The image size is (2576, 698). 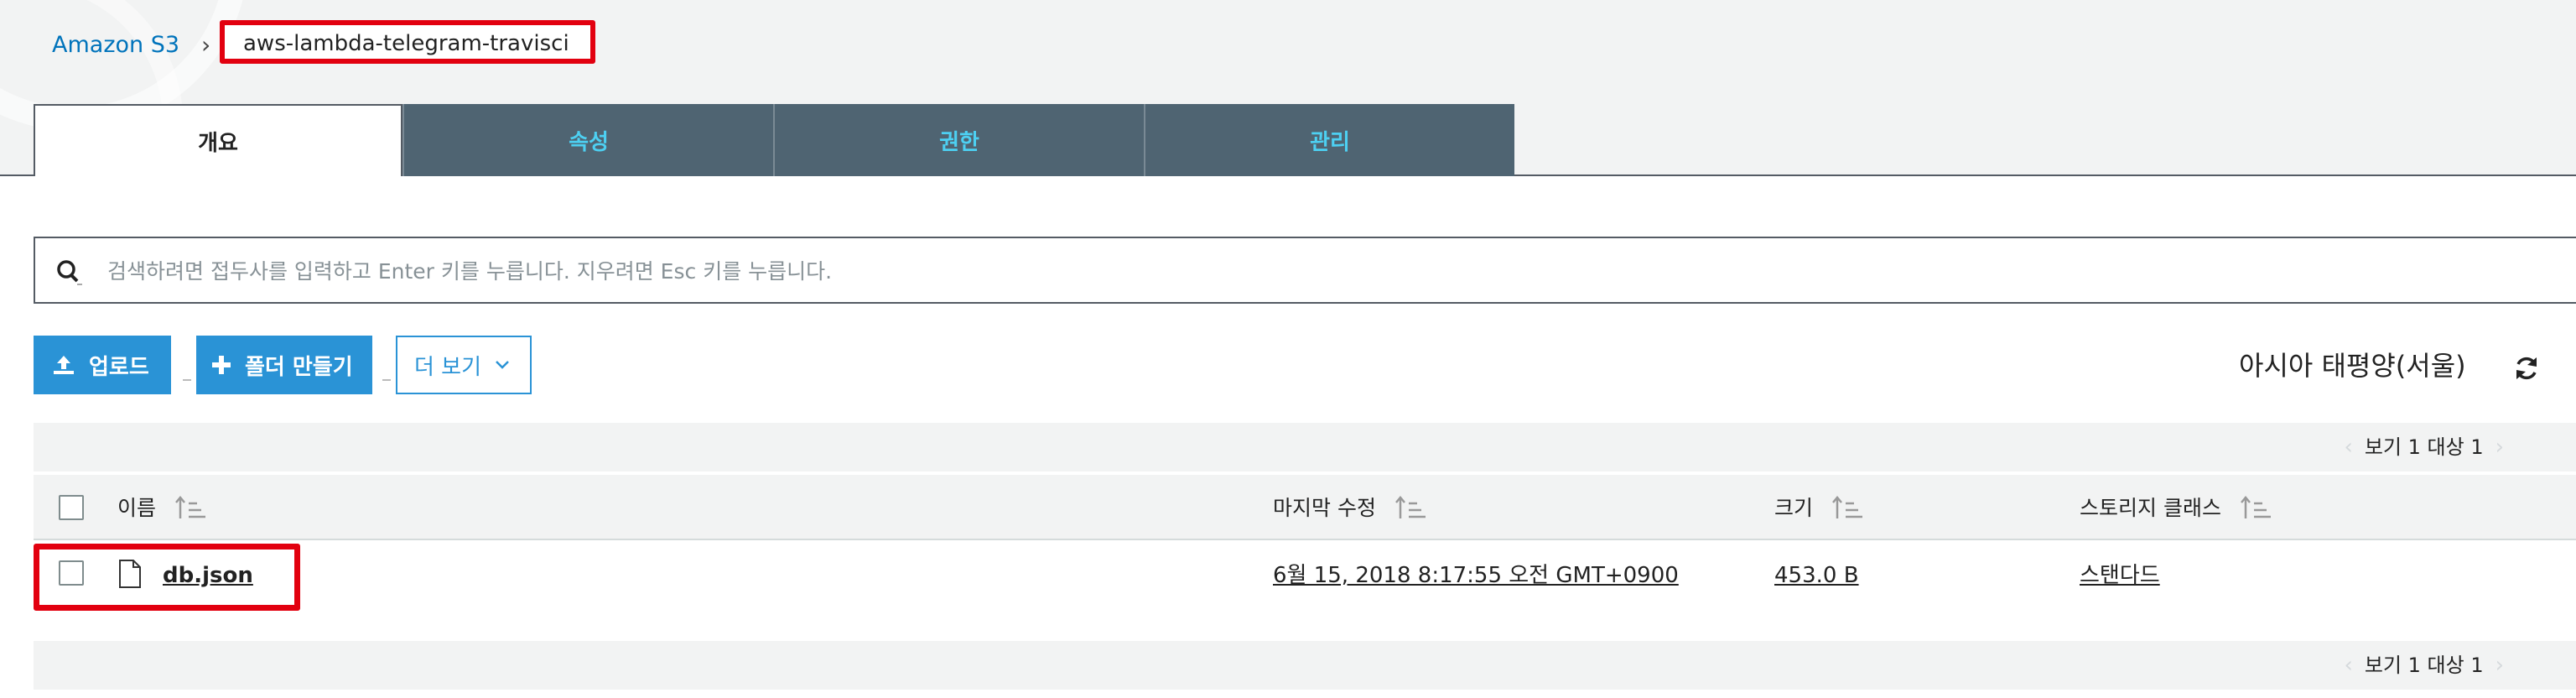 I want to click on column-header-name: 이름, so click(x=161, y=508).